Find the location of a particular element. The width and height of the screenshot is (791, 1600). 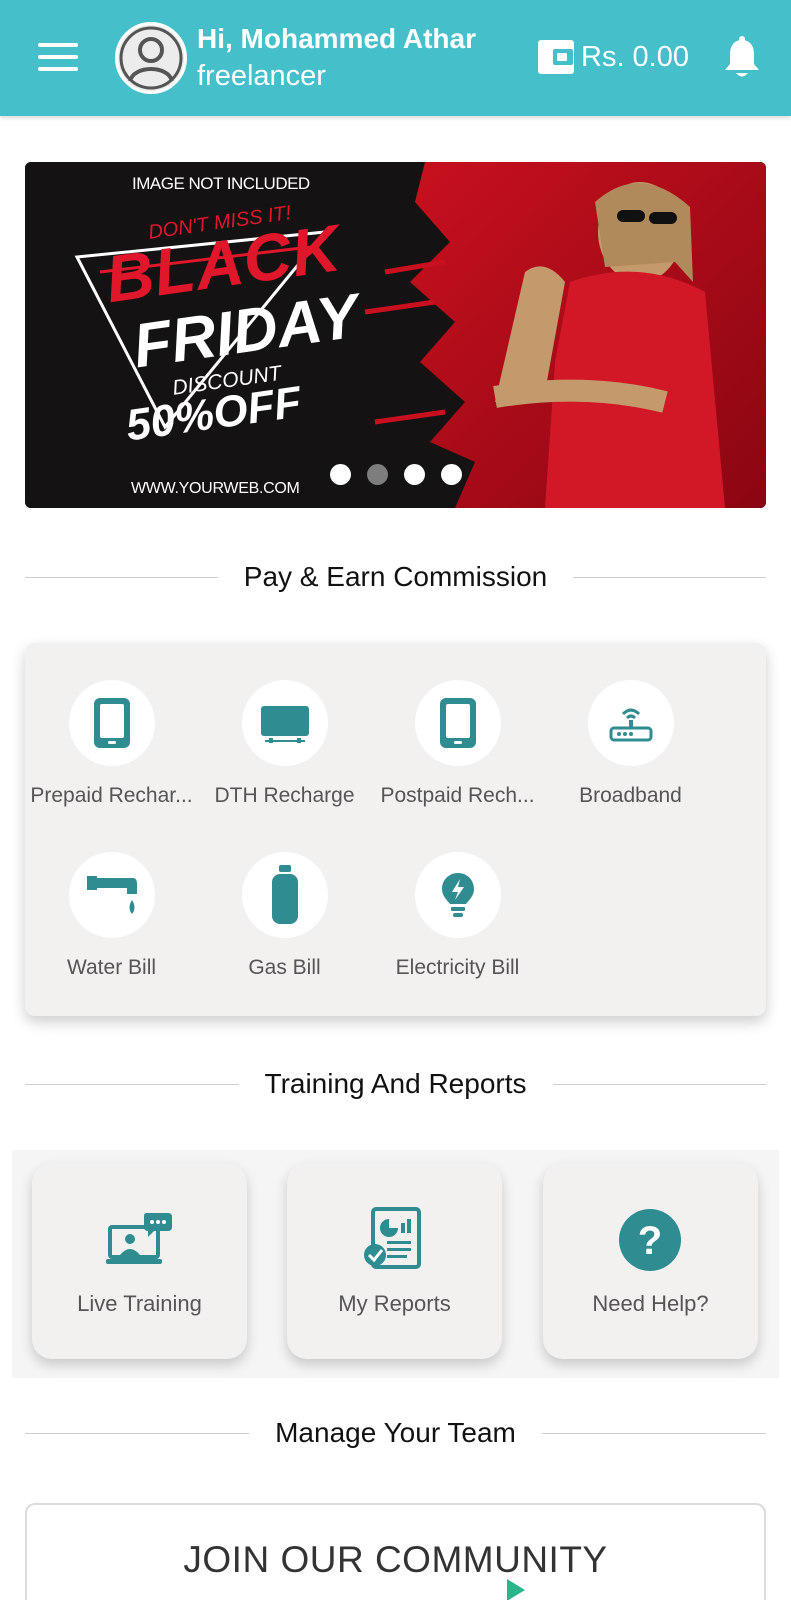

join-community-card: JOIN OUR COMMUNITY is located at coordinates (395, 1551).